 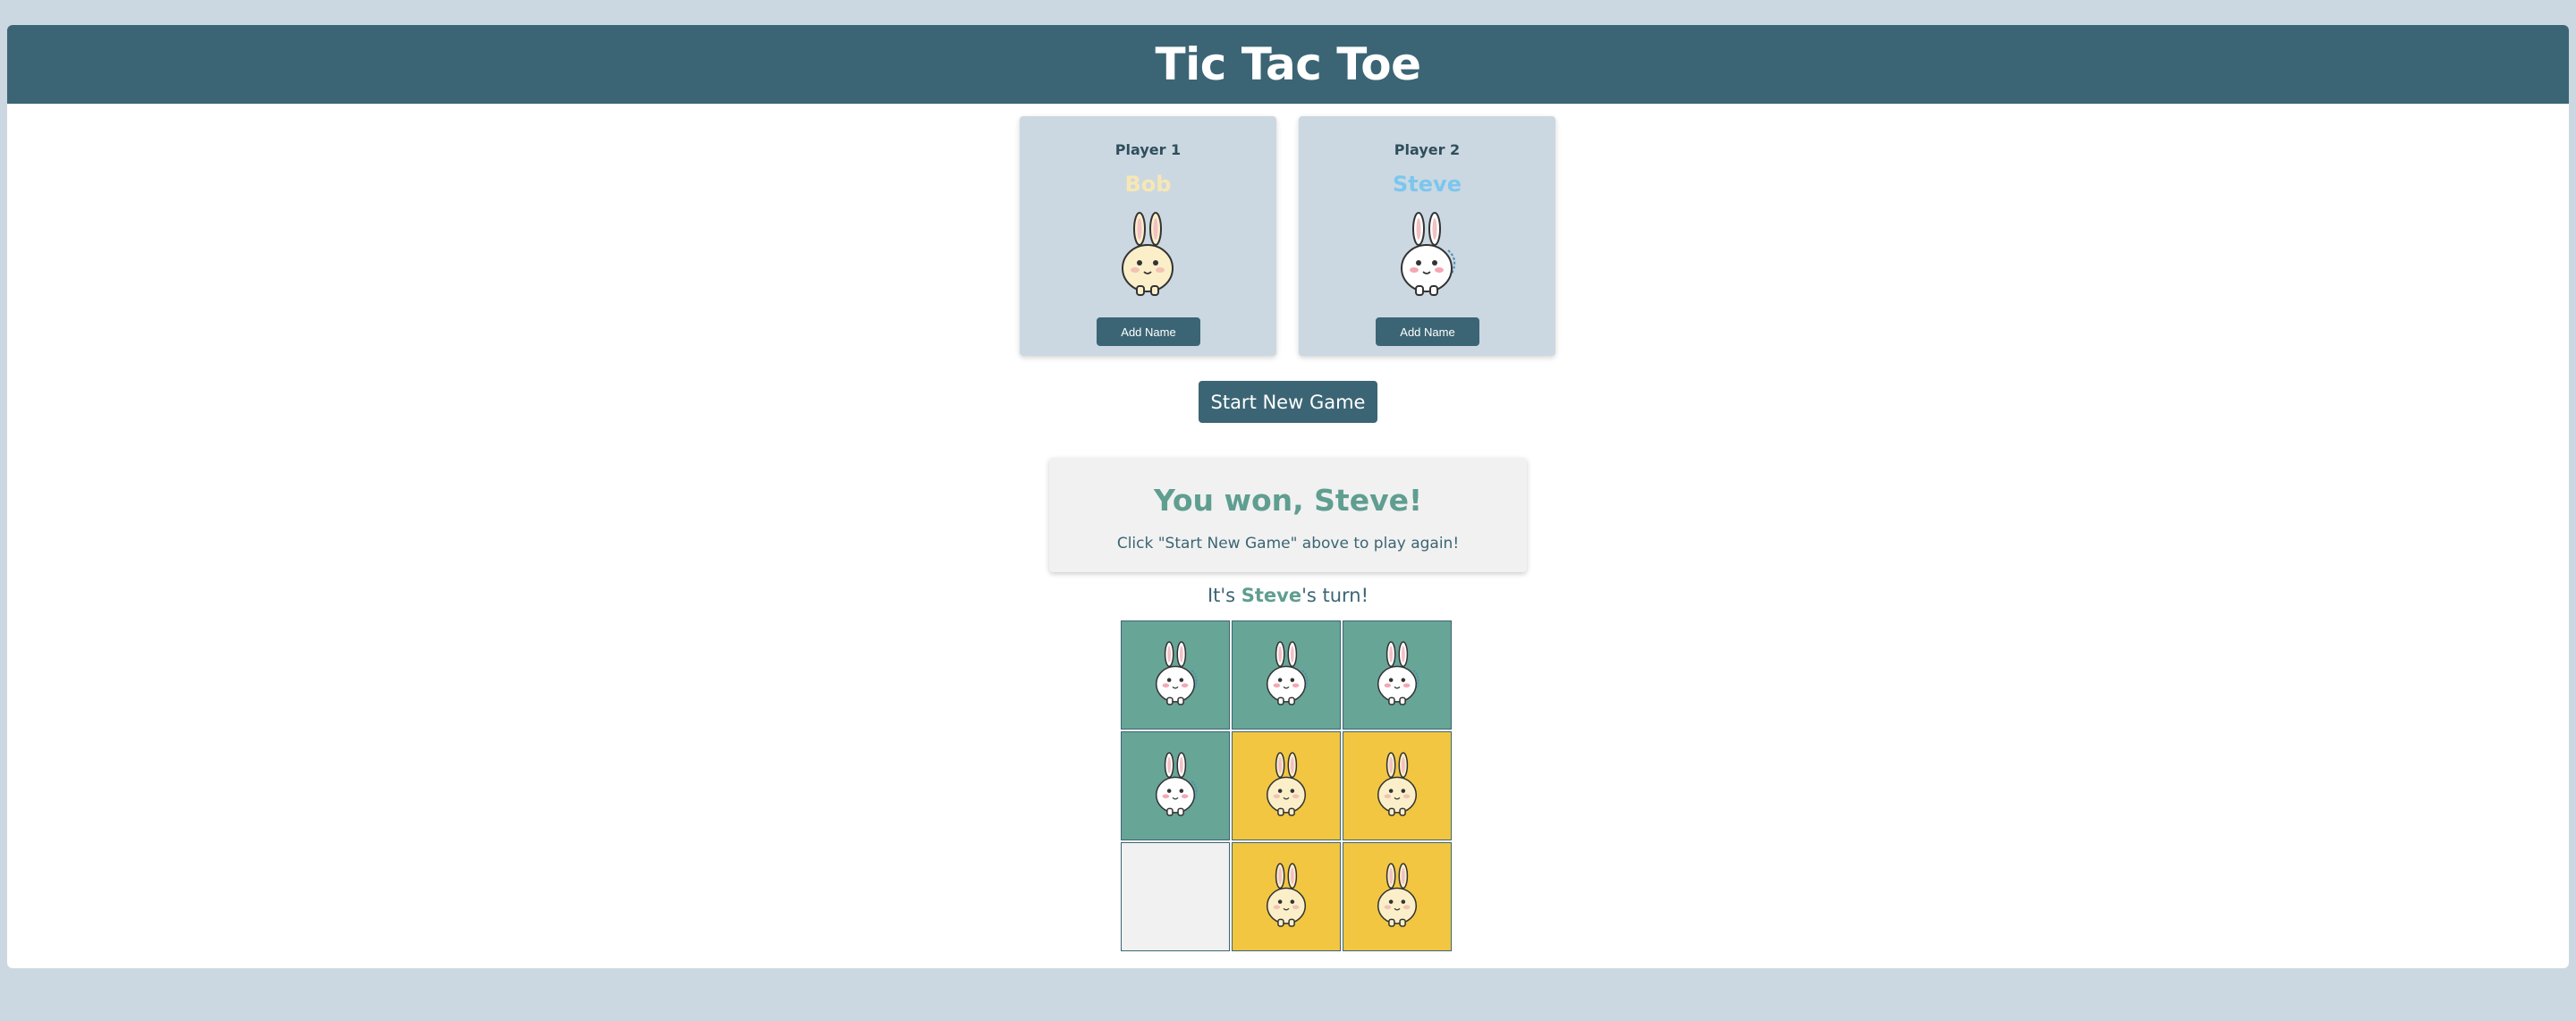 What do you see at coordinates (1288, 500) in the screenshot?
I see `result-title: You won, Steve!` at bounding box center [1288, 500].